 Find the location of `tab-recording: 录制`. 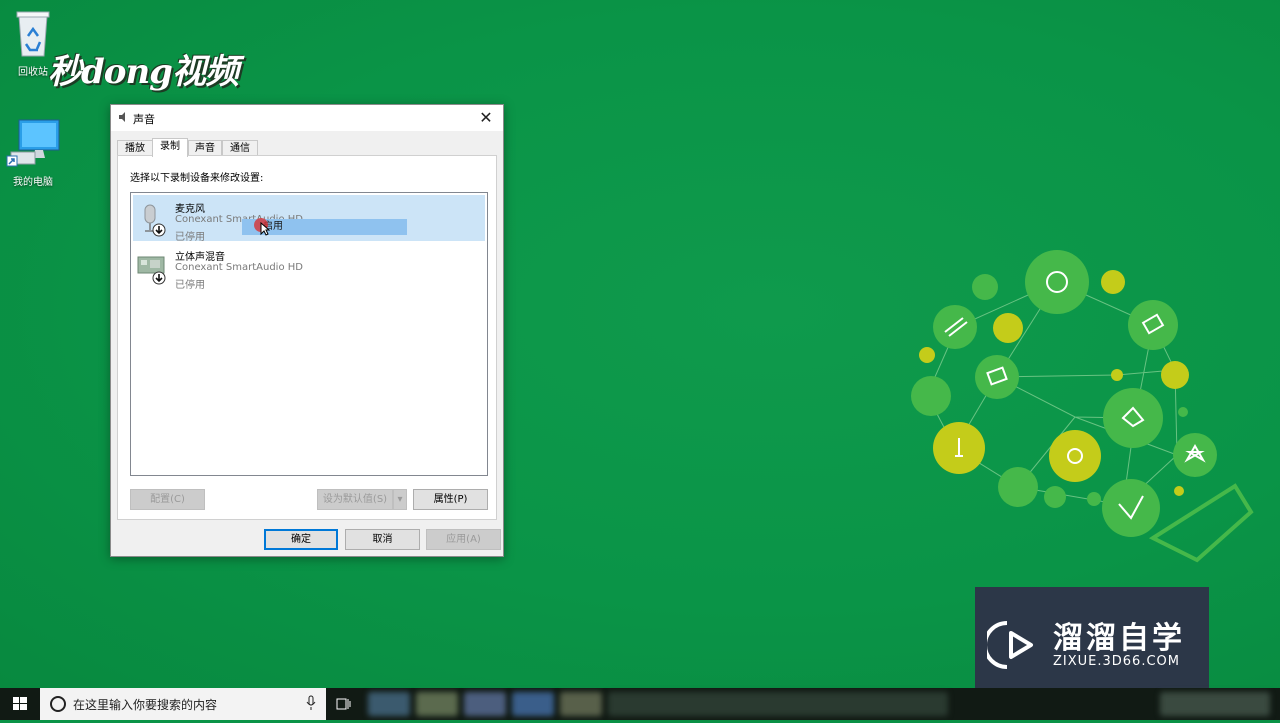

tab-recording: 录制 is located at coordinates (170, 147).